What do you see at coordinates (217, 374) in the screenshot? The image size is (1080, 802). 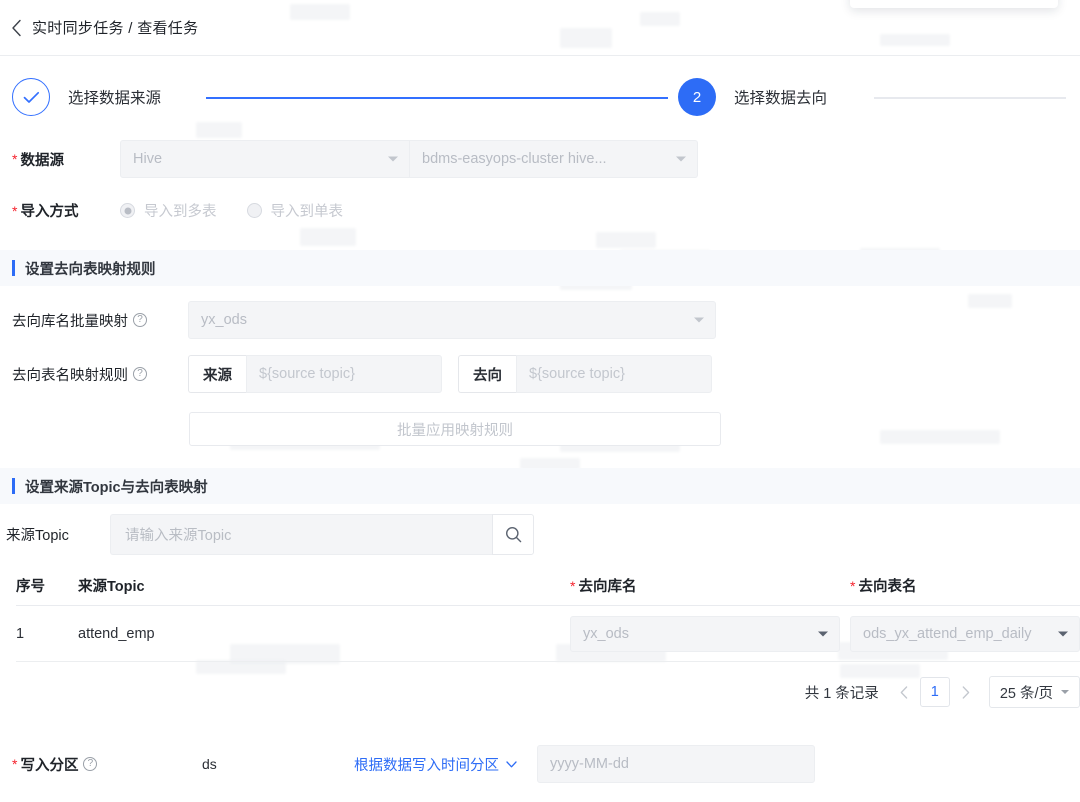 I see `rule-source-addon: 来源` at bounding box center [217, 374].